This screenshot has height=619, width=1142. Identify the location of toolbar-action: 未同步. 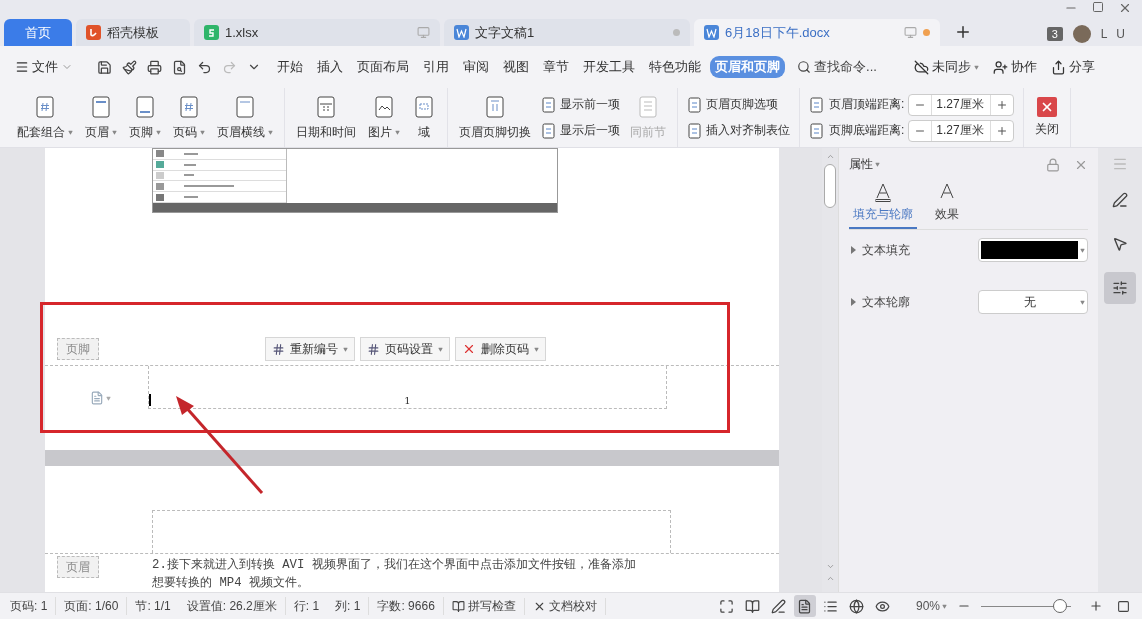
(946, 67).